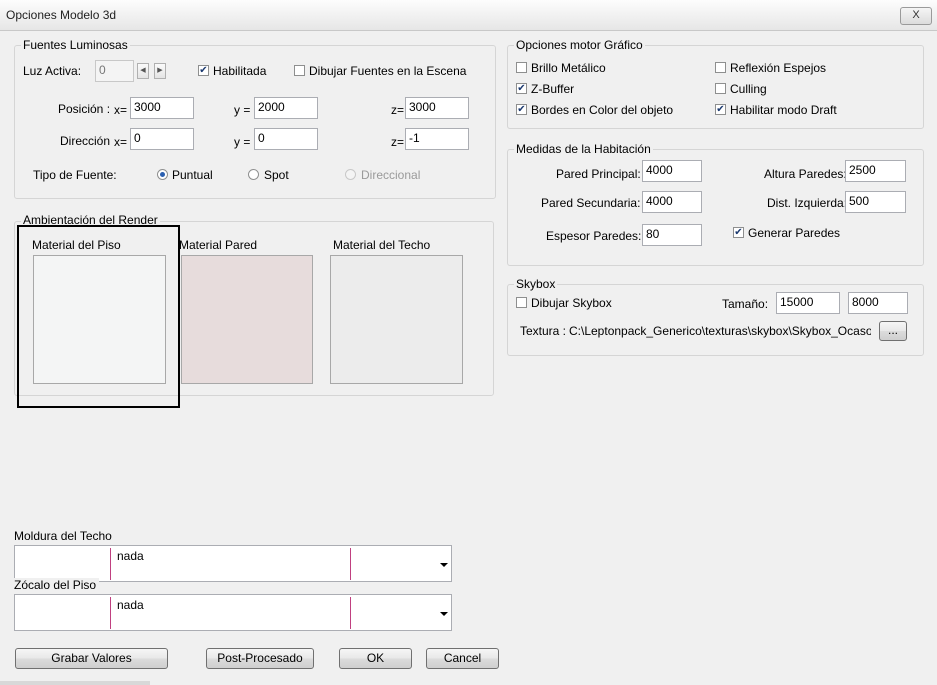  What do you see at coordinates (160, 71) in the screenshot?
I see `luz-next-button: ▶` at bounding box center [160, 71].